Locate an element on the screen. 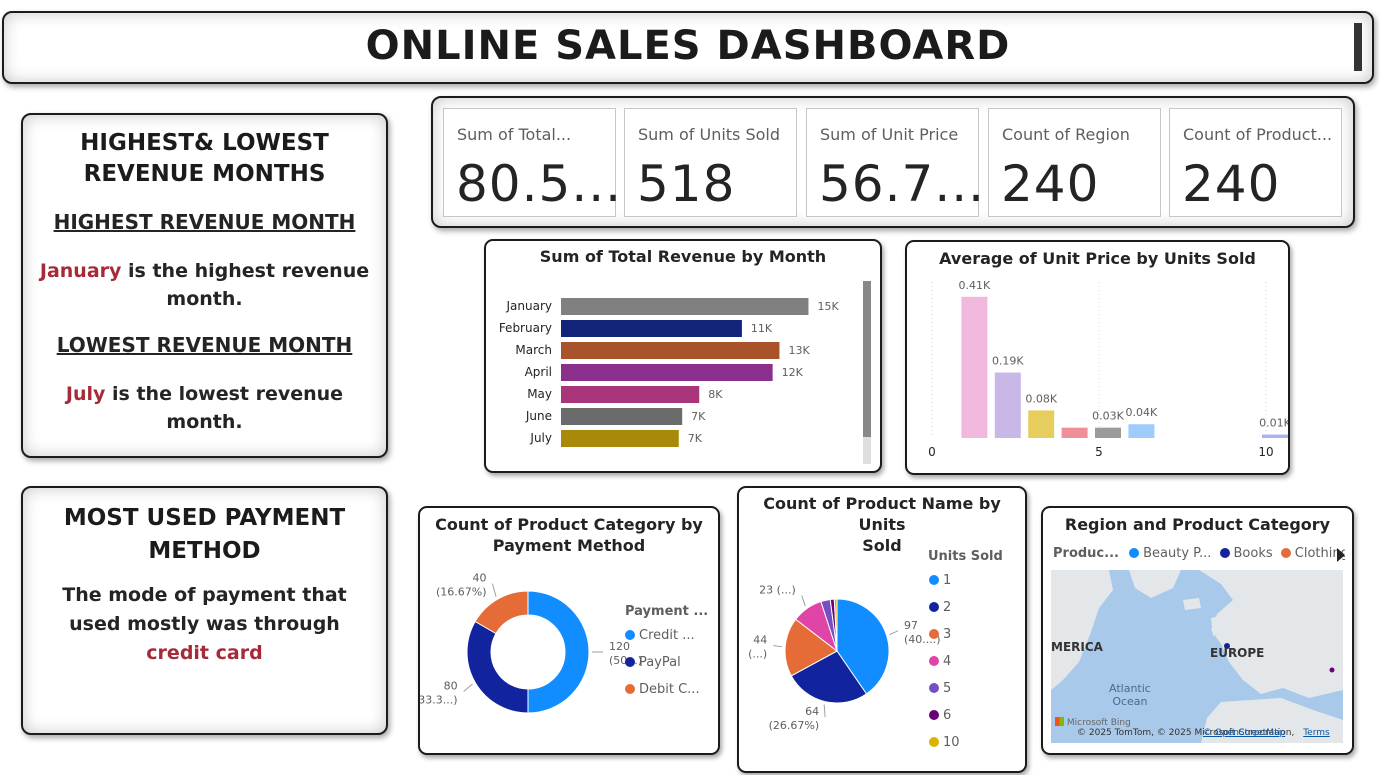 The width and height of the screenshot is (1380, 775). kpi-count-region: Count of Region 240 is located at coordinates (1074, 162).